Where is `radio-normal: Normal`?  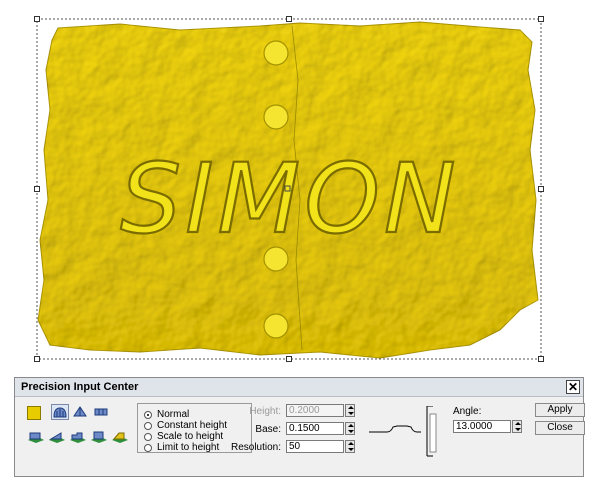
radio-normal: Normal is located at coordinates (166, 414).